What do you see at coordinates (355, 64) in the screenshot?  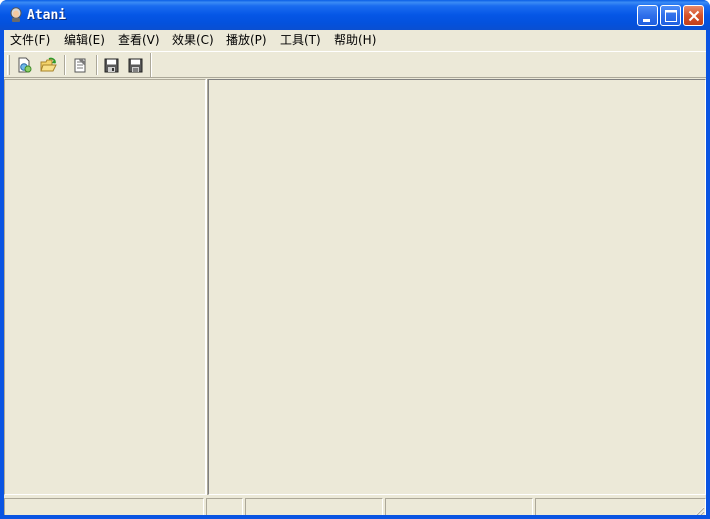 I see `toolbar` at bounding box center [355, 64].